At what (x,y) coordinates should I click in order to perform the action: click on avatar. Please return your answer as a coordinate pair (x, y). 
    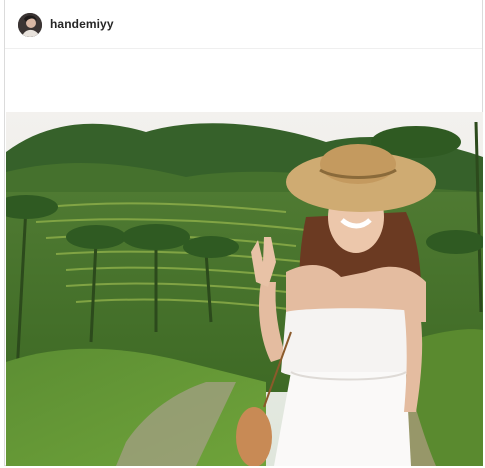
    Looking at the image, I should click on (30, 25).